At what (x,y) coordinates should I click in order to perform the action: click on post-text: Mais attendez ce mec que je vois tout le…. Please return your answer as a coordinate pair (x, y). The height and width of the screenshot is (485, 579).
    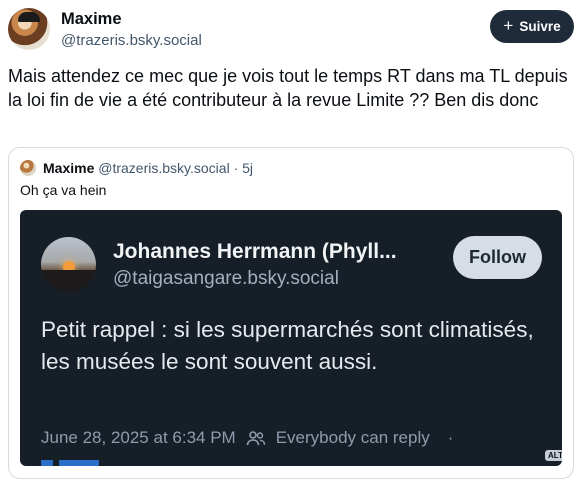
    Looking at the image, I should click on (288, 88).